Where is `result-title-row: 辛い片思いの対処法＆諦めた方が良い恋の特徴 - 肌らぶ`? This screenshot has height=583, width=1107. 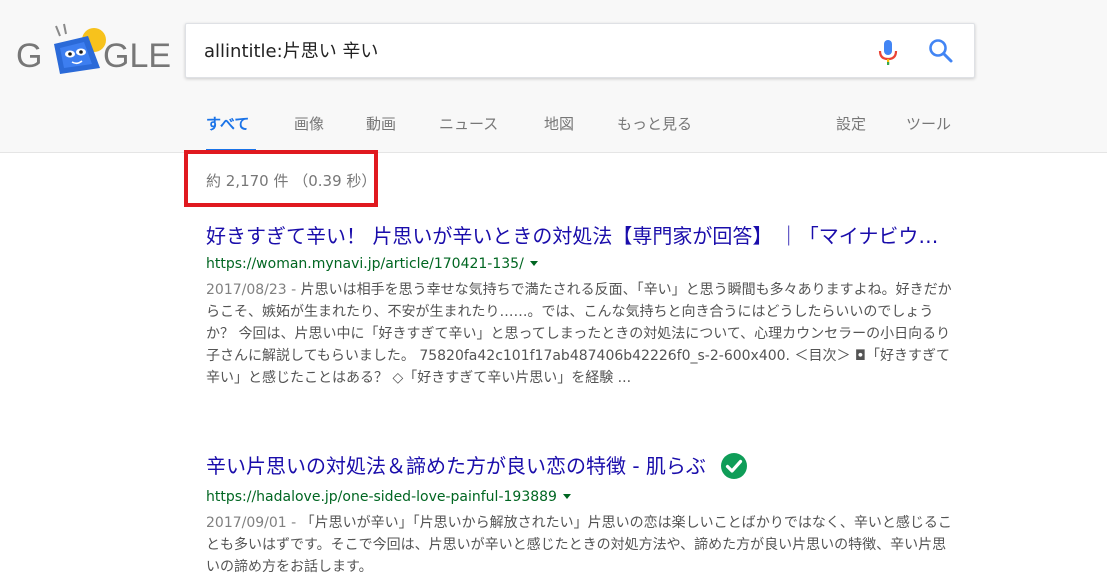 result-title-row: 辛い片思いの対処法＆諦めた方が良い恋の特徴 - 肌らぶ is located at coordinates (586, 467).